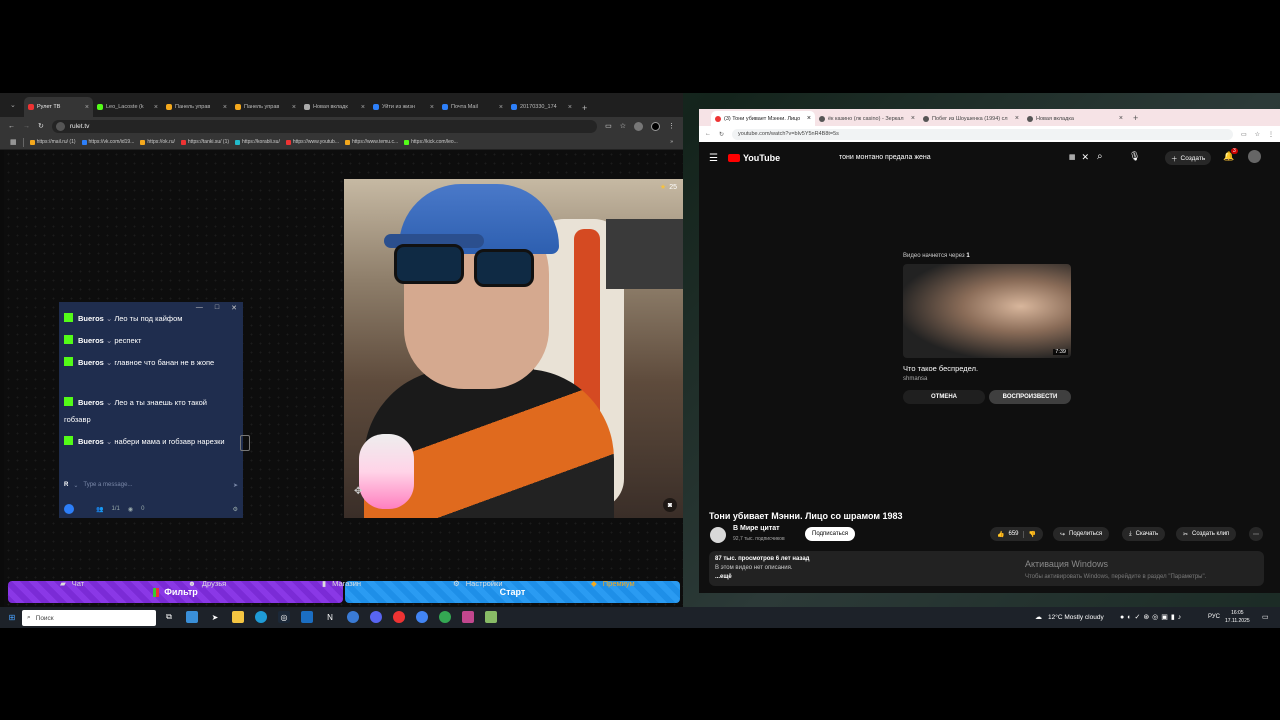  Describe the element at coordinates (1237, 617) in the screenshot. I see `clock: 16:05 17.11.2025` at that location.